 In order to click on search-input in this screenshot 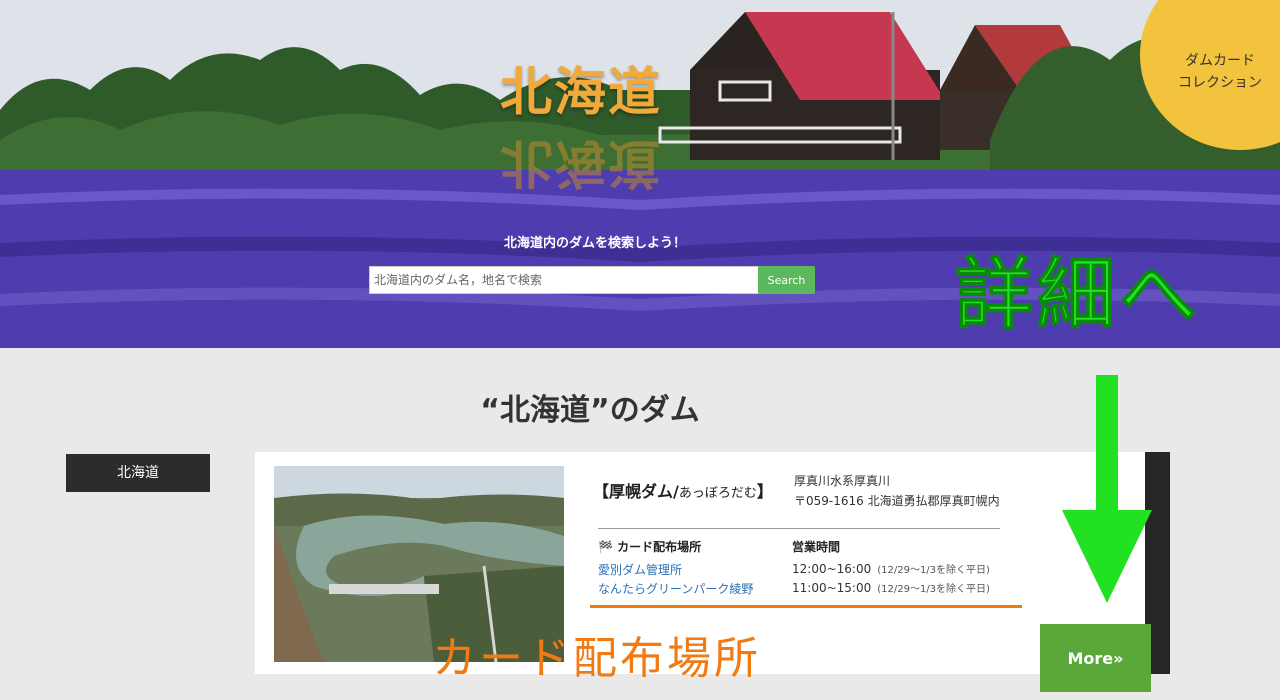, I will do `click(564, 280)`.